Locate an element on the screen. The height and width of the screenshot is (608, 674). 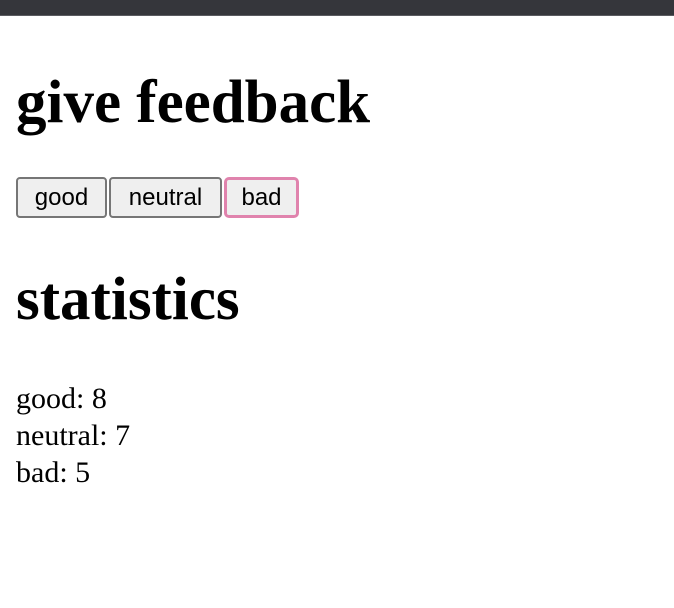
neutral-count: neutral: 7 is located at coordinates (73, 435).